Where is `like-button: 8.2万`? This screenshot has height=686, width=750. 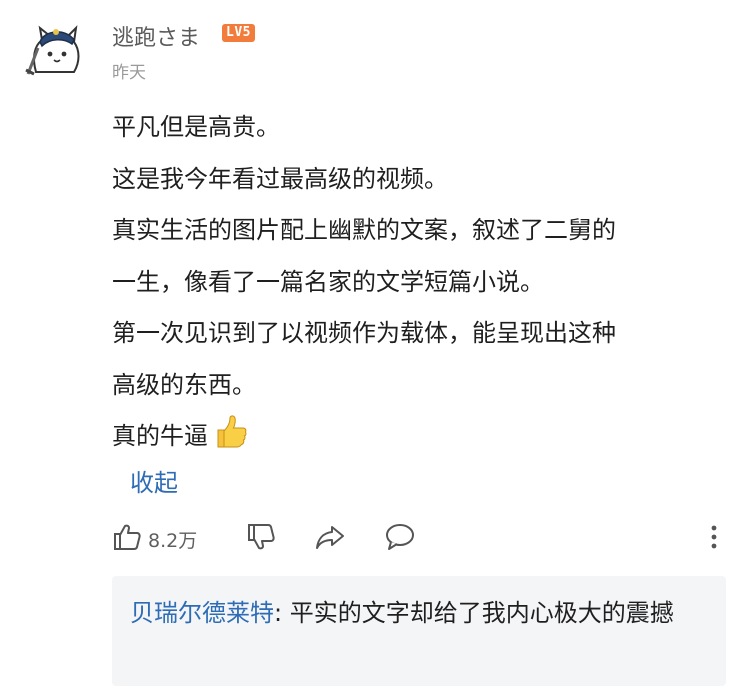 like-button: 8.2万 is located at coordinates (154, 539).